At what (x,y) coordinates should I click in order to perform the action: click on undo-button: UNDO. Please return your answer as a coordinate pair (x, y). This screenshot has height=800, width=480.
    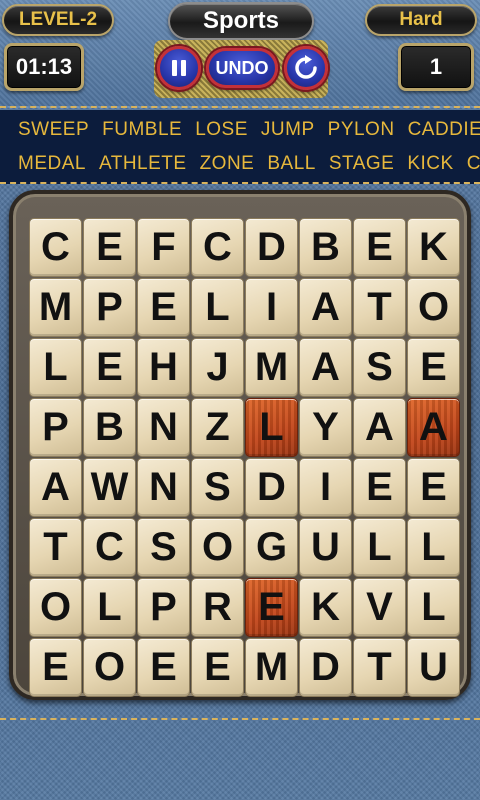
    Looking at the image, I should click on (242, 68).